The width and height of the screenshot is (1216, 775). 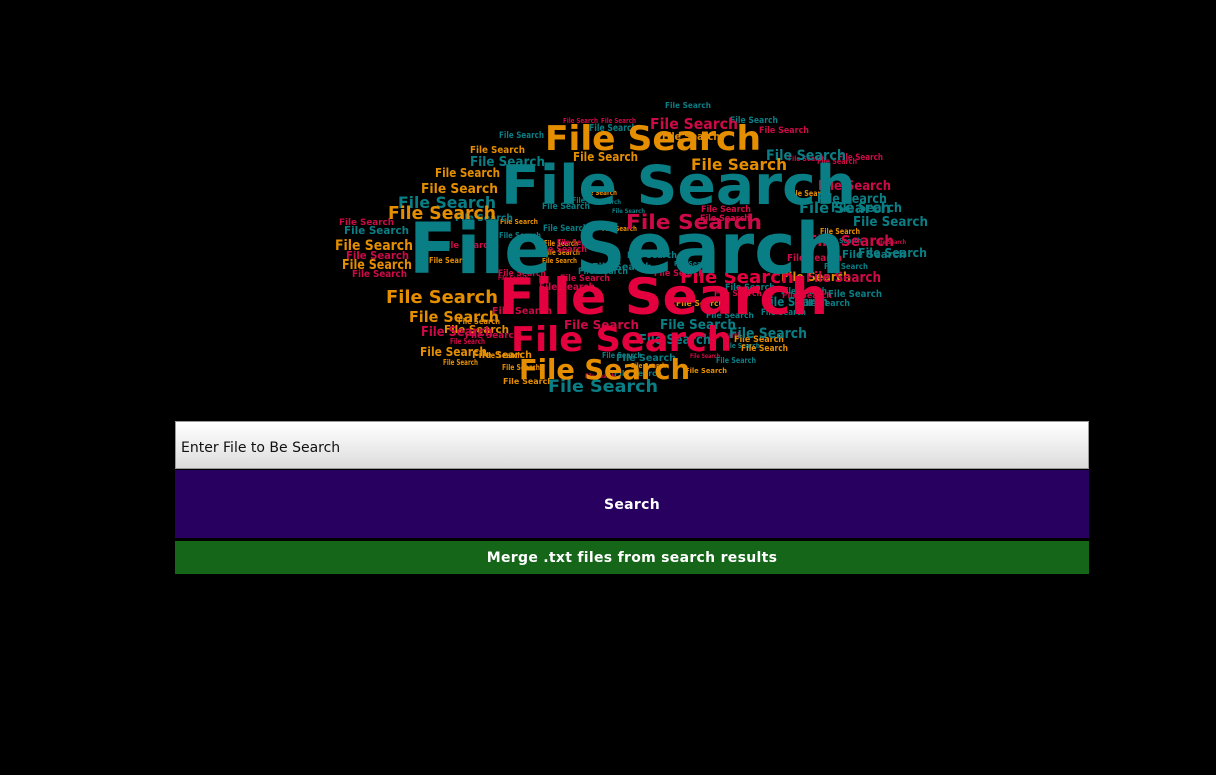 What do you see at coordinates (632, 445) in the screenshot?
I see `file-search-input` at bounding box center [632, 445].